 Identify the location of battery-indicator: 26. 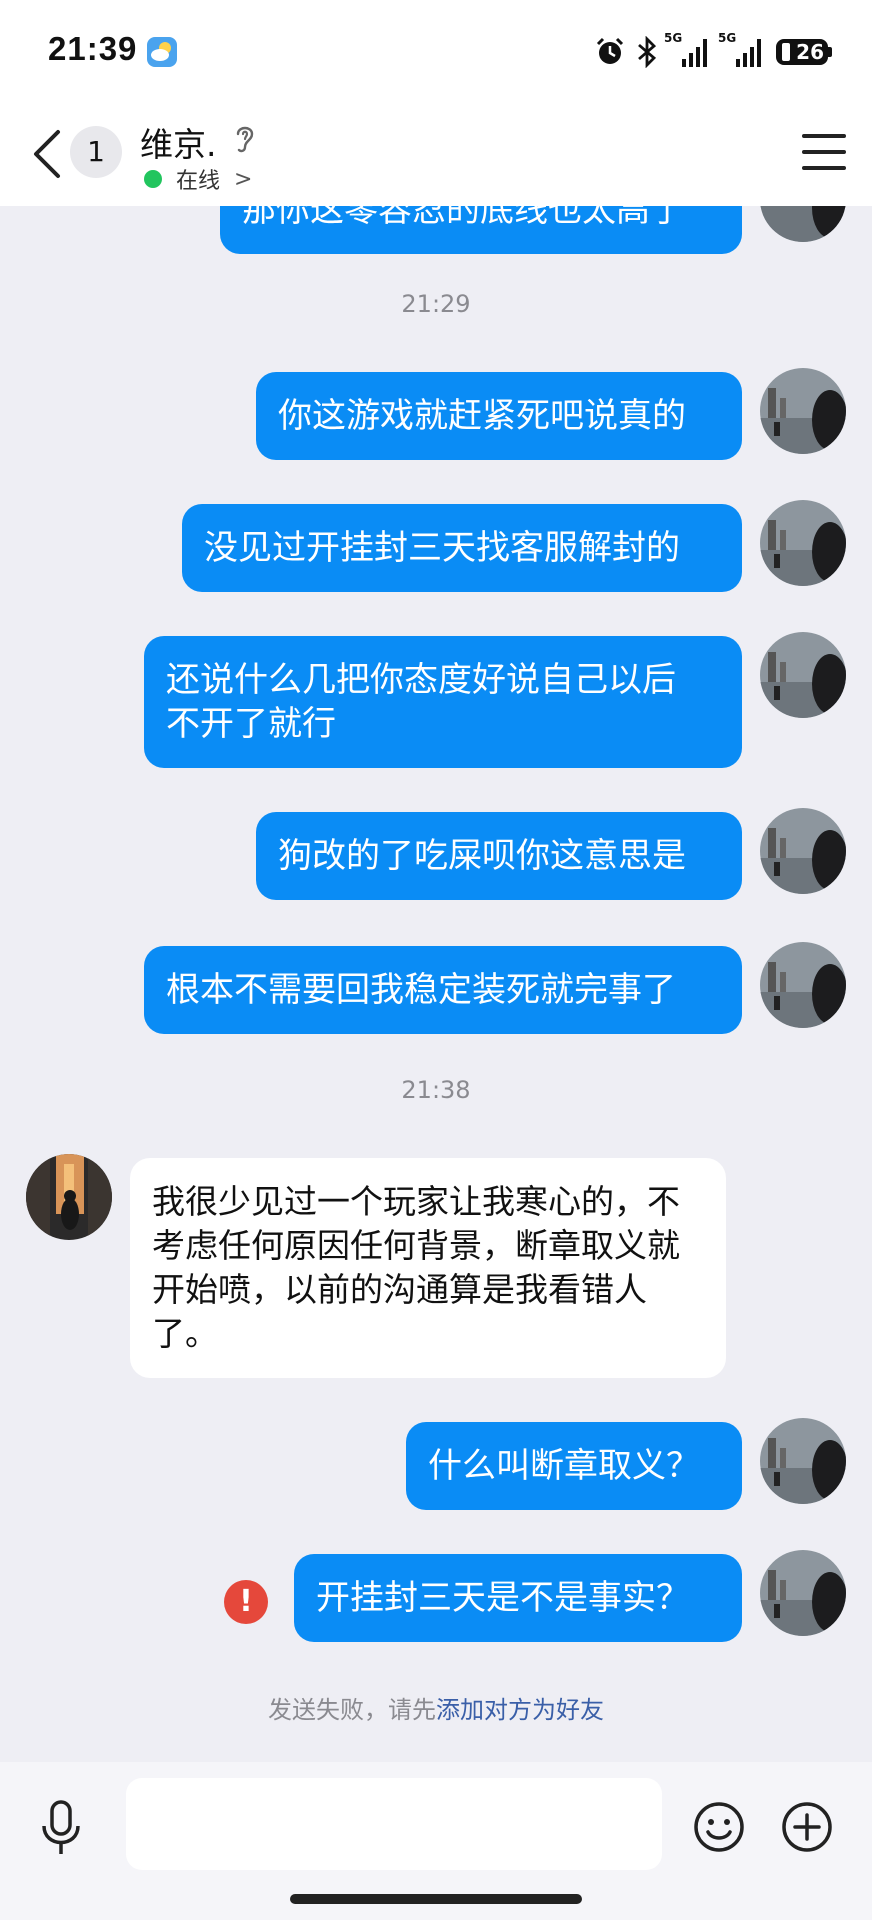
(802, 52).